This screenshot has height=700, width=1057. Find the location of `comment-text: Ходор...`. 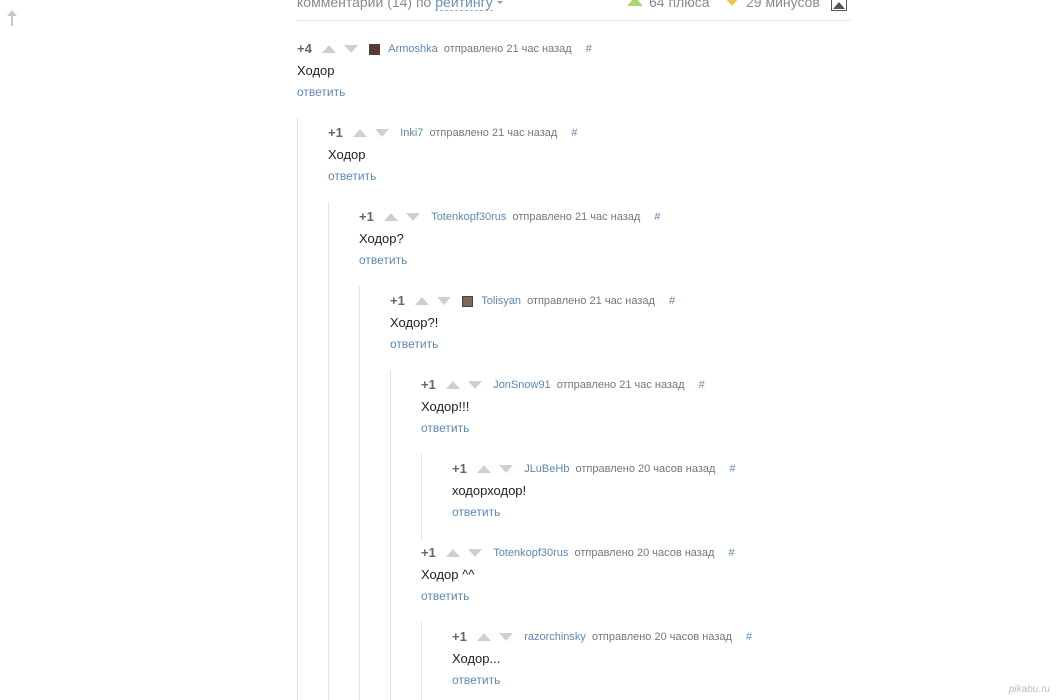

comment-text: Ходор... is located at coordinates (476, 658).